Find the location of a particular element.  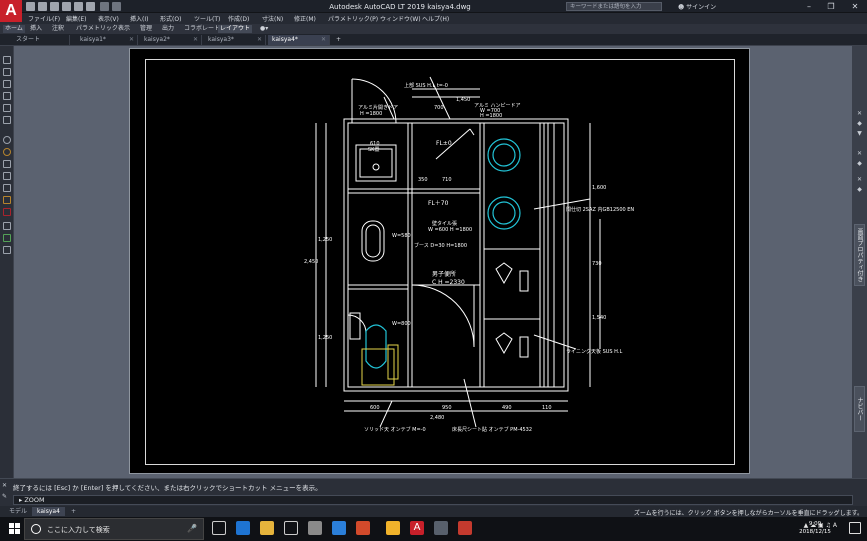

notification-icon is located at coordinates (855, 528).